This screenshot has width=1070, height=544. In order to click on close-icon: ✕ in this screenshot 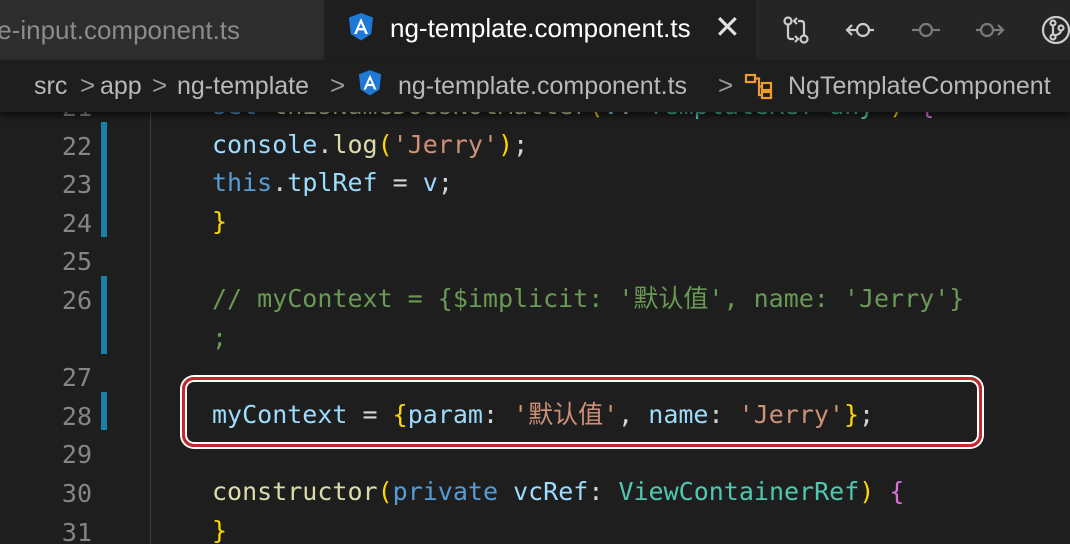, I will do `click(727, 27)`.